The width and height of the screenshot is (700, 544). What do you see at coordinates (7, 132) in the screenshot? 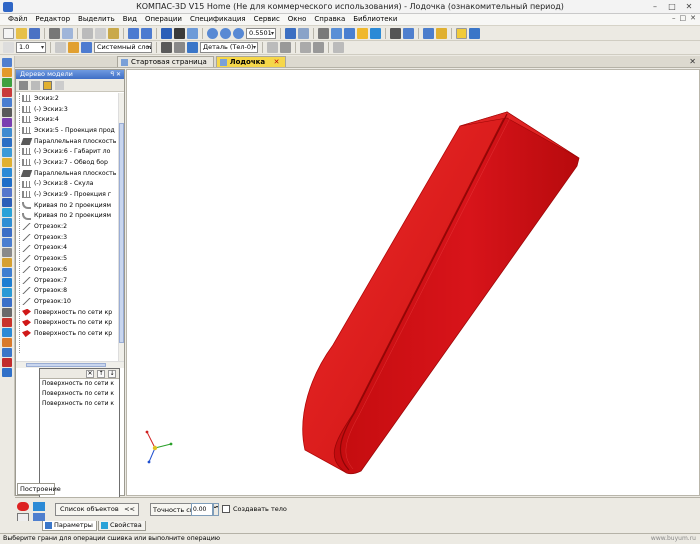
I see `fillet-icon` at bounding box center [7, 132].